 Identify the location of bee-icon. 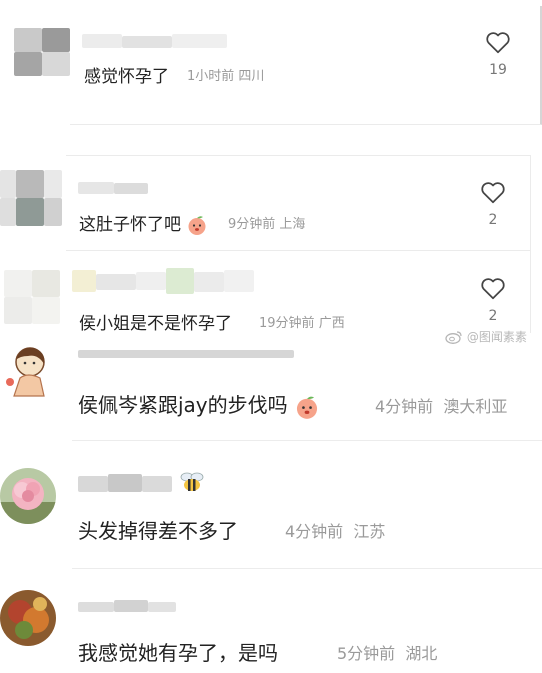
(192, 481).